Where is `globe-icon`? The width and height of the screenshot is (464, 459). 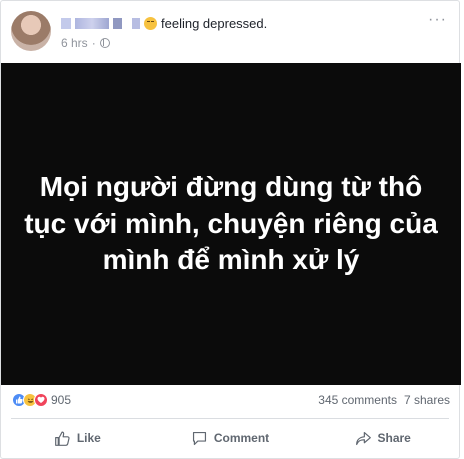
globe-icon is located at coordinates (104, 43).